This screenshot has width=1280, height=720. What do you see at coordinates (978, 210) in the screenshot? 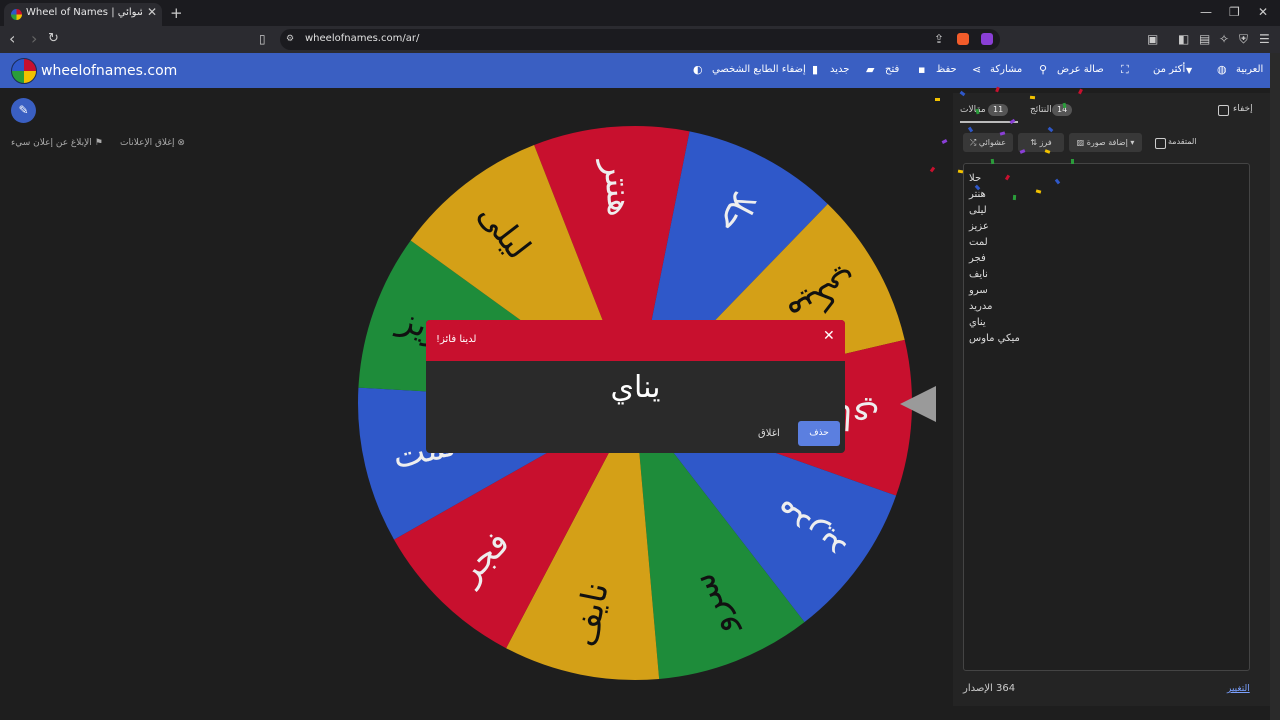
I see `entry-item: ليلى` at bounding box center [978, 210].